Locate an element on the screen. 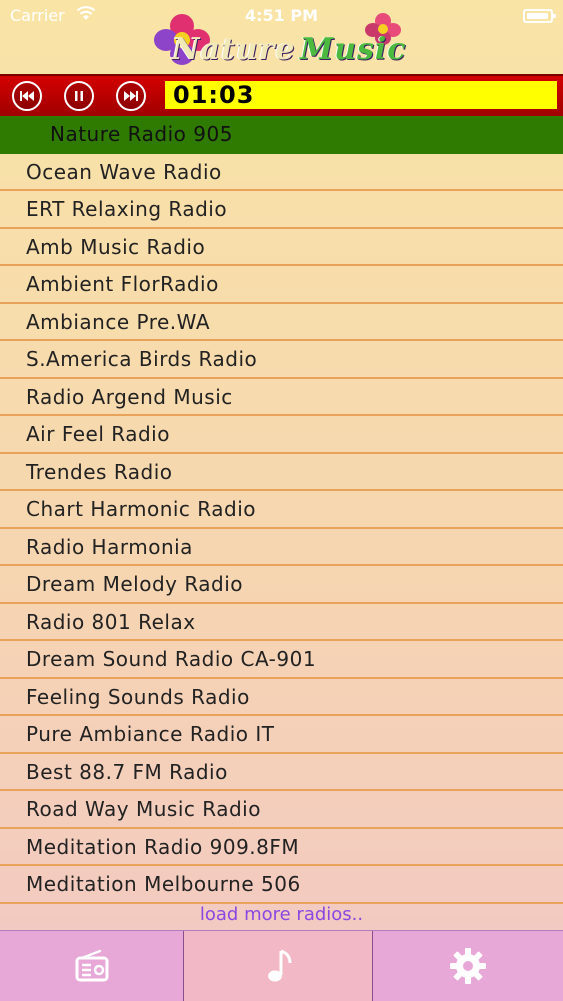 The image size is (563, 1001). station-item: S.America Birds Radio is located at coordinates (281, 360).